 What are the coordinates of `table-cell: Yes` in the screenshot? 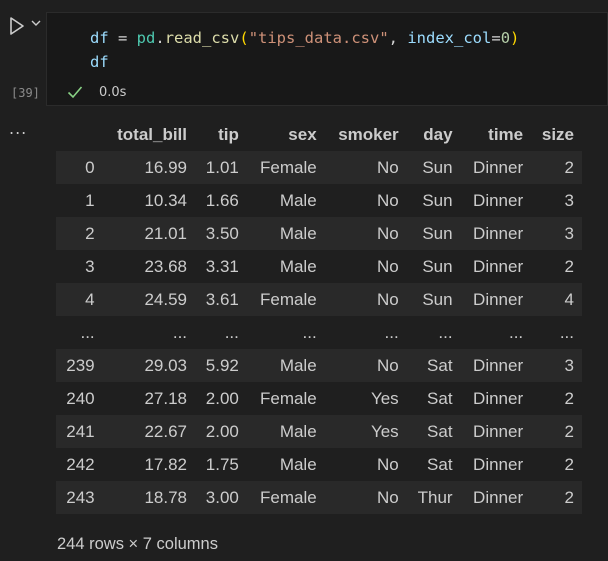 It's located at (384, 431).